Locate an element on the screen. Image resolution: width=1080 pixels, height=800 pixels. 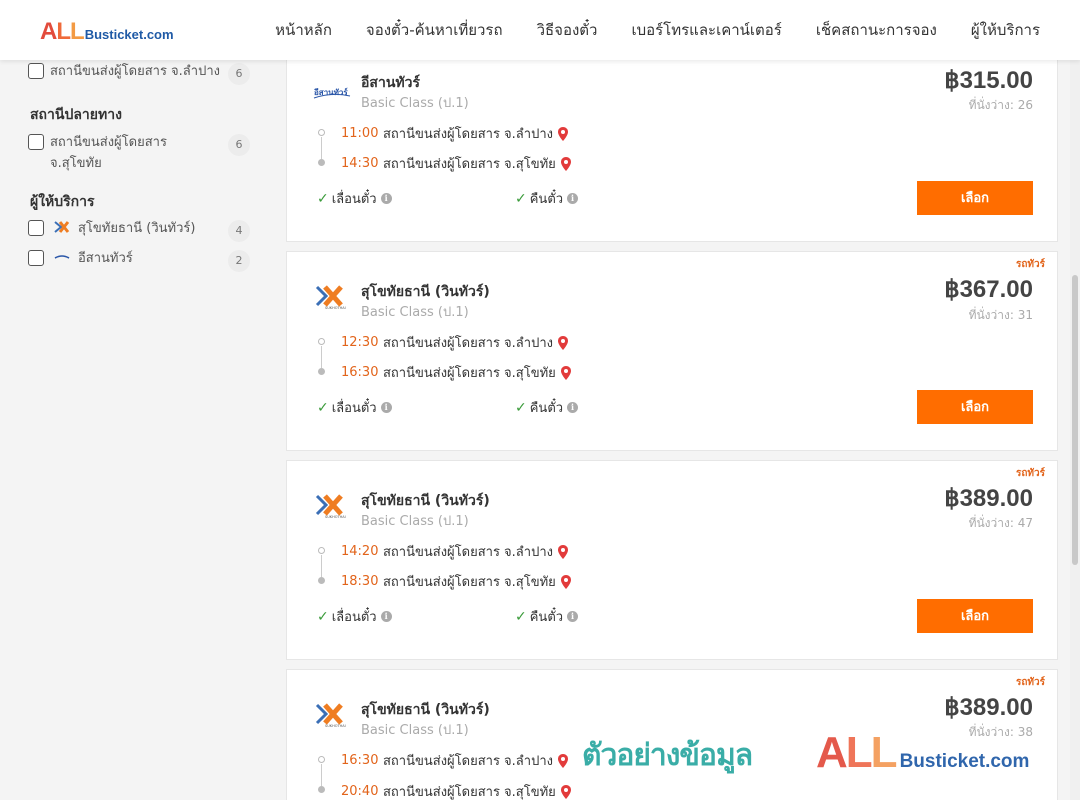
scrollbar-thumb is located at coordinates (1075, 420).